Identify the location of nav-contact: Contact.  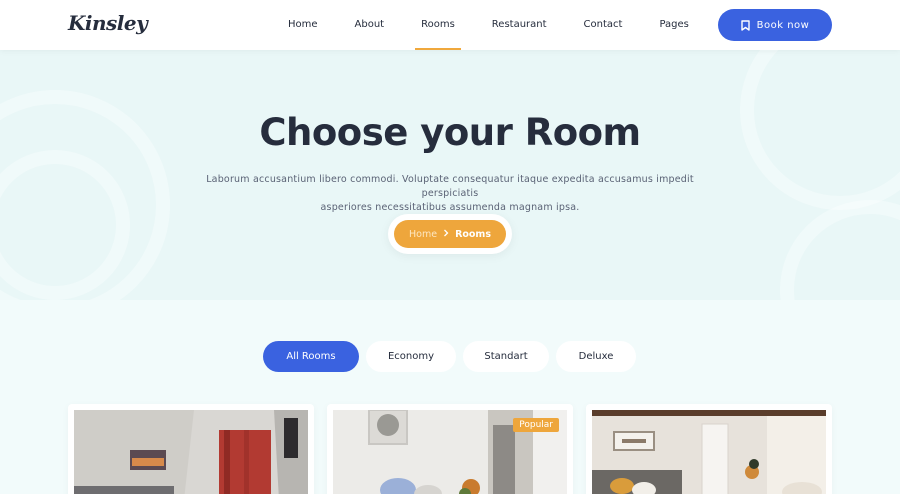
(603, 25).